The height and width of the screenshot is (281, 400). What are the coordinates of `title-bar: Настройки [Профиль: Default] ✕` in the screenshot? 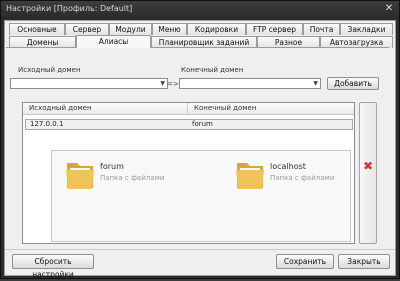 It's located at (200, 9).